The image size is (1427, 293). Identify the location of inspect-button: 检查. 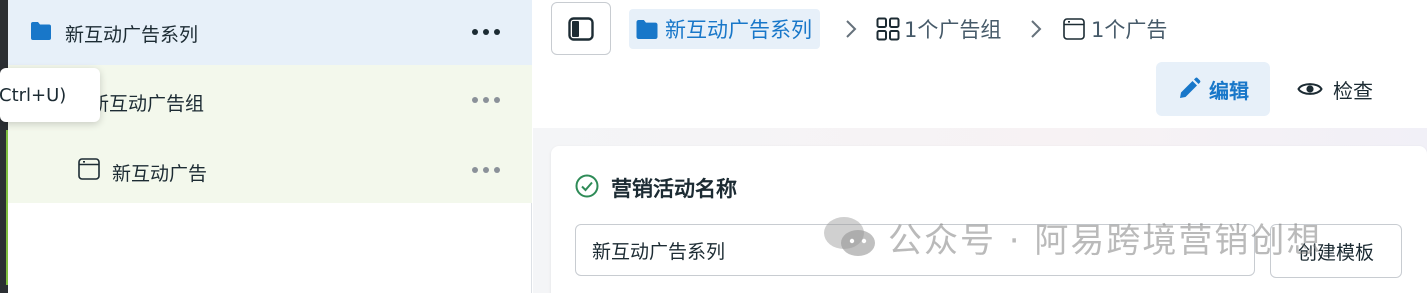
(1347, 89).